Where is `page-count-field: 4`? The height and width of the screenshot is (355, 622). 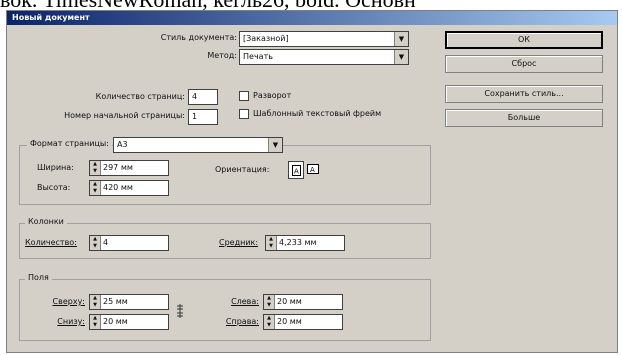 page-count-field: 4 is located at coordinates (203, 97).